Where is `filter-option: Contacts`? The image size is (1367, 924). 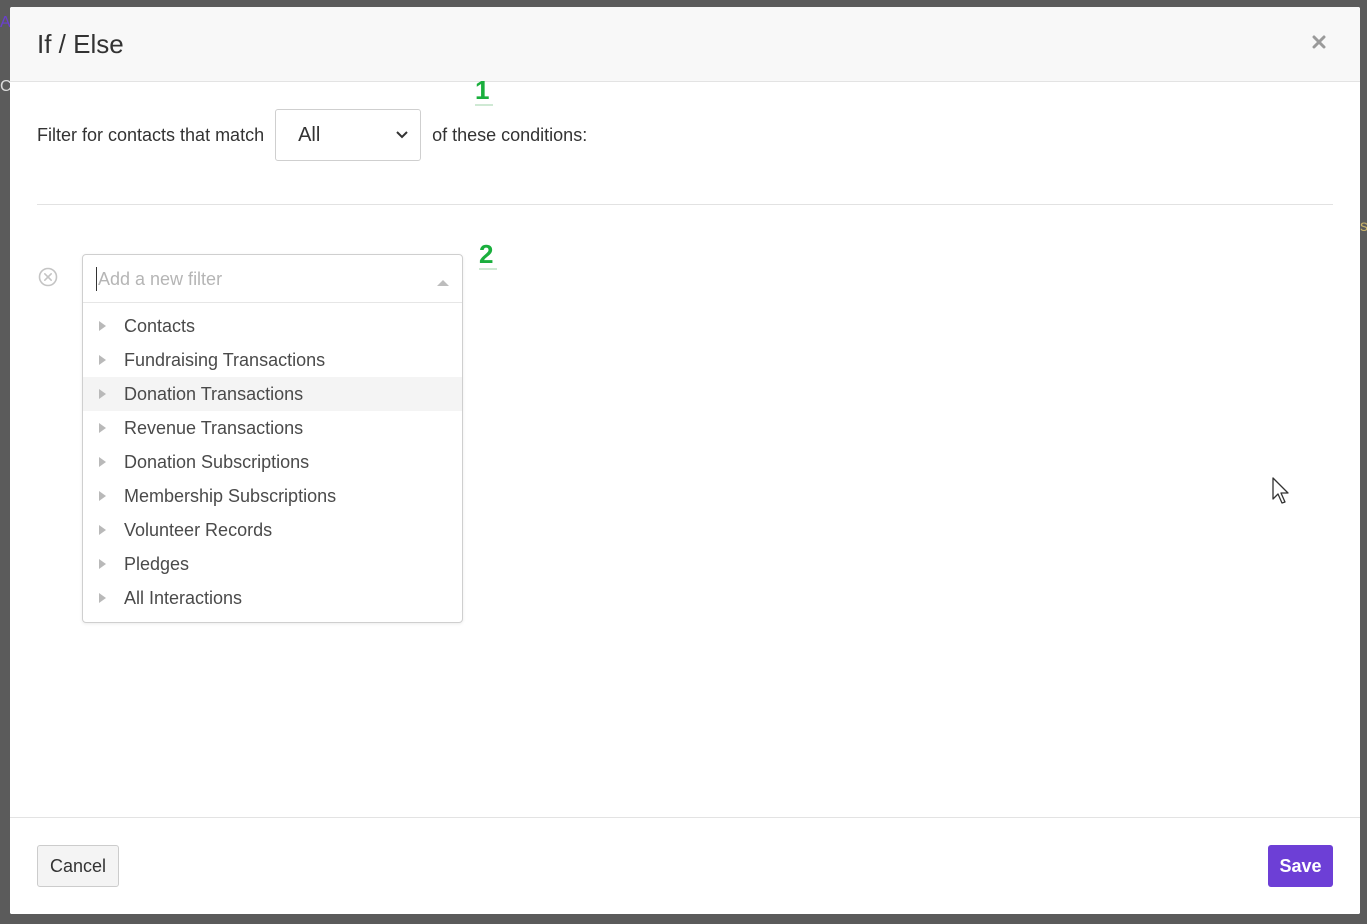 filter-option: Contacts is located at coordinates (272, 326).